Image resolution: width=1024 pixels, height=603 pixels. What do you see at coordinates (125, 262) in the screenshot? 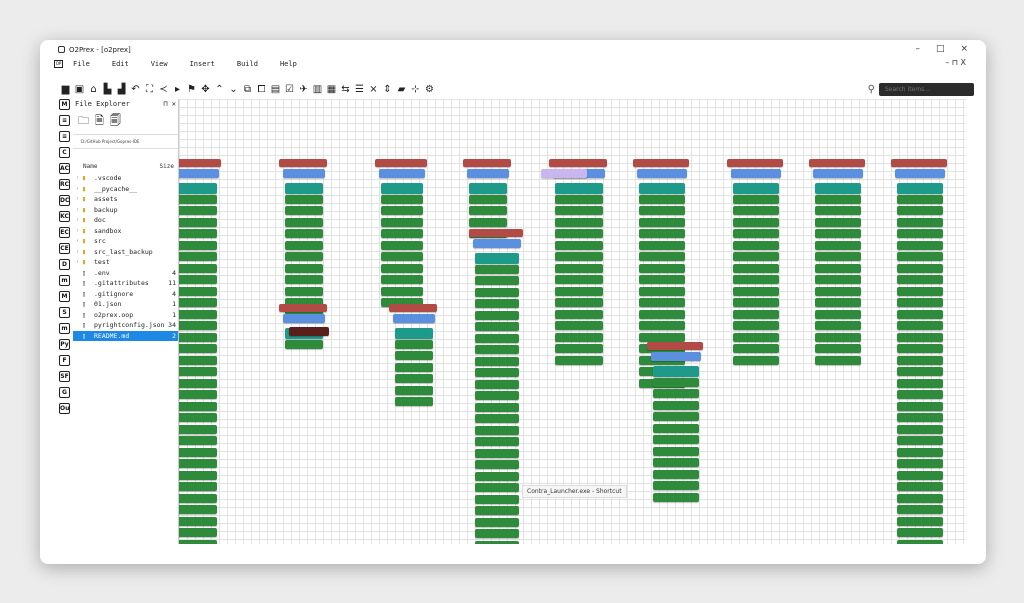
I see `explorer-item: › ▮ test` at bounding box center [125, 262].